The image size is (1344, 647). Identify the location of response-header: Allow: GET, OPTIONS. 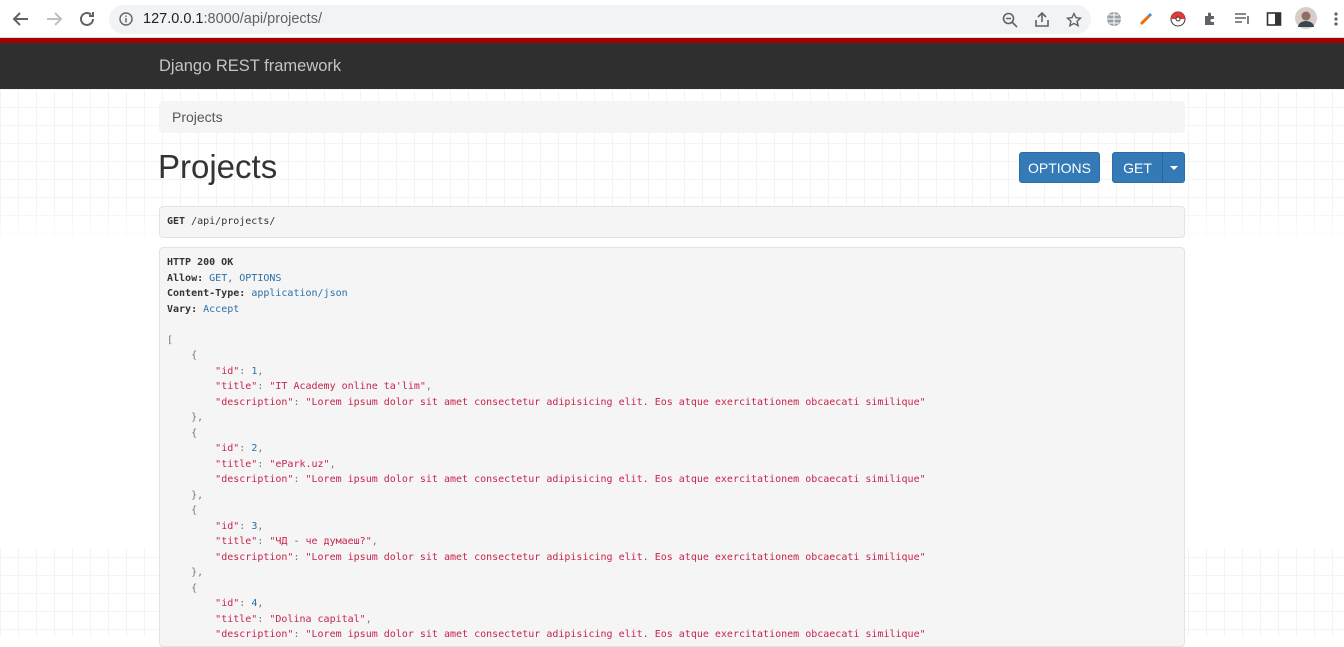
(224, 278).